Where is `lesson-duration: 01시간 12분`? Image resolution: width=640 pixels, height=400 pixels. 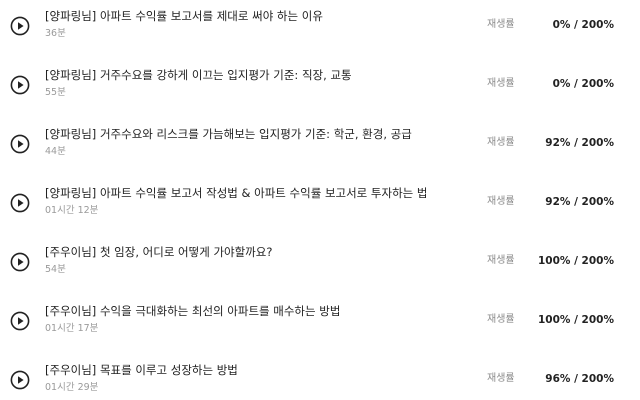
lesson-duration: 01시간 12분 is located at coordinates (72, 210).